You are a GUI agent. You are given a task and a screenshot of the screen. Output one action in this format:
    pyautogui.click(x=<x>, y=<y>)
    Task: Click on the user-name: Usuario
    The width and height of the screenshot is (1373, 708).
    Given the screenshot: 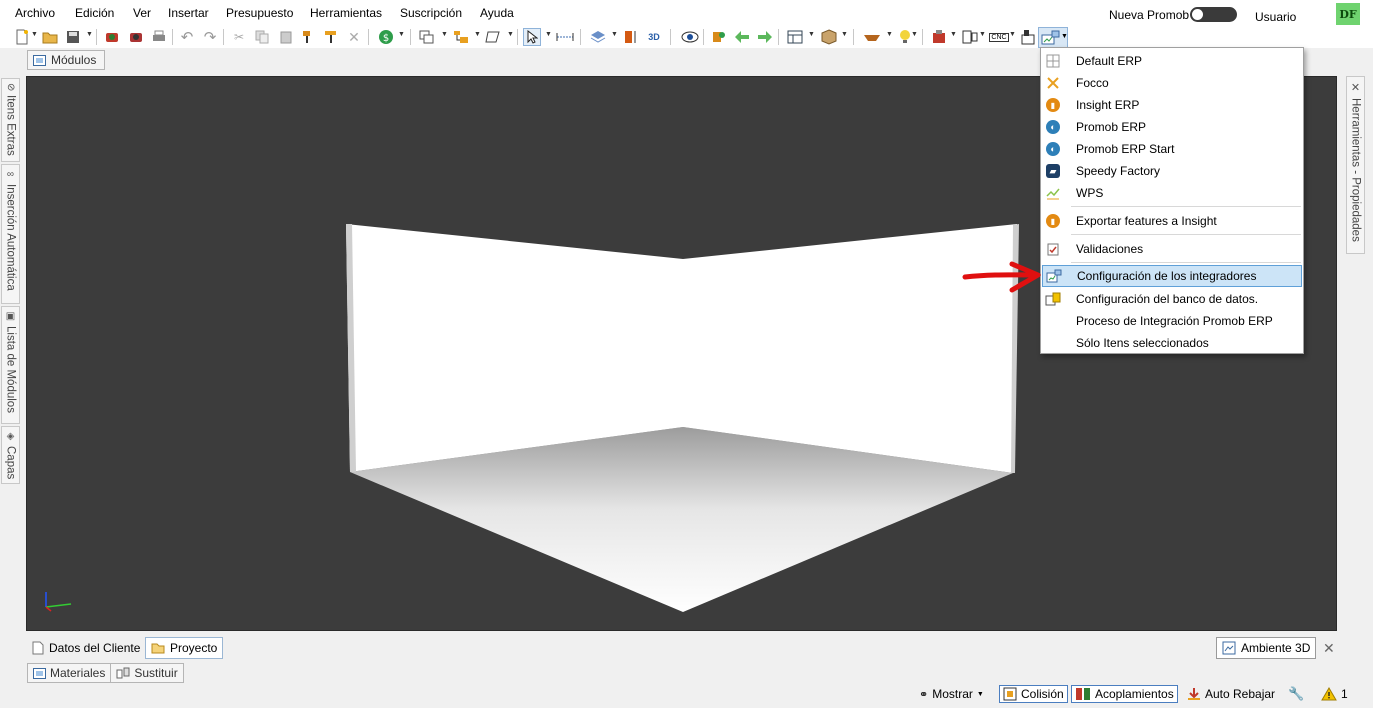 What is the action you would take?
    pyautogui.click(x=1275, y=17)
    